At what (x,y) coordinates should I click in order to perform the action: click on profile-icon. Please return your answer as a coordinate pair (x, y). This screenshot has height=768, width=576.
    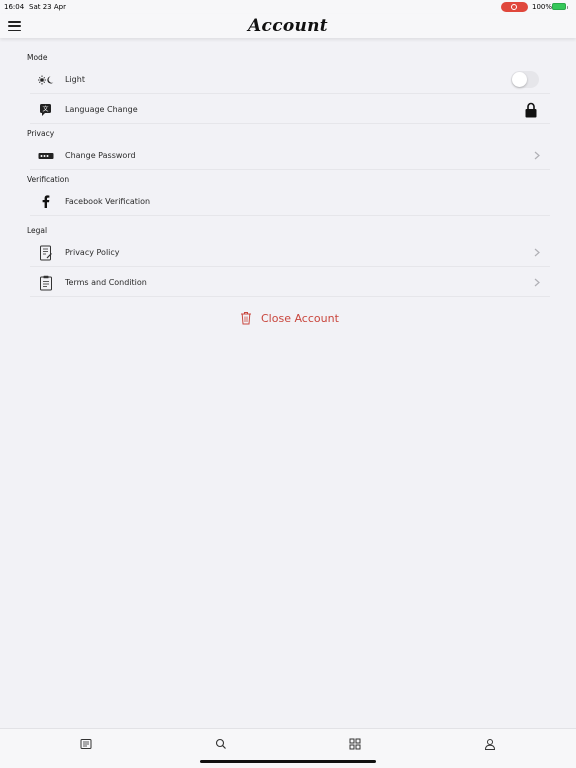
    Looking at the image, I should click on (490, 744).